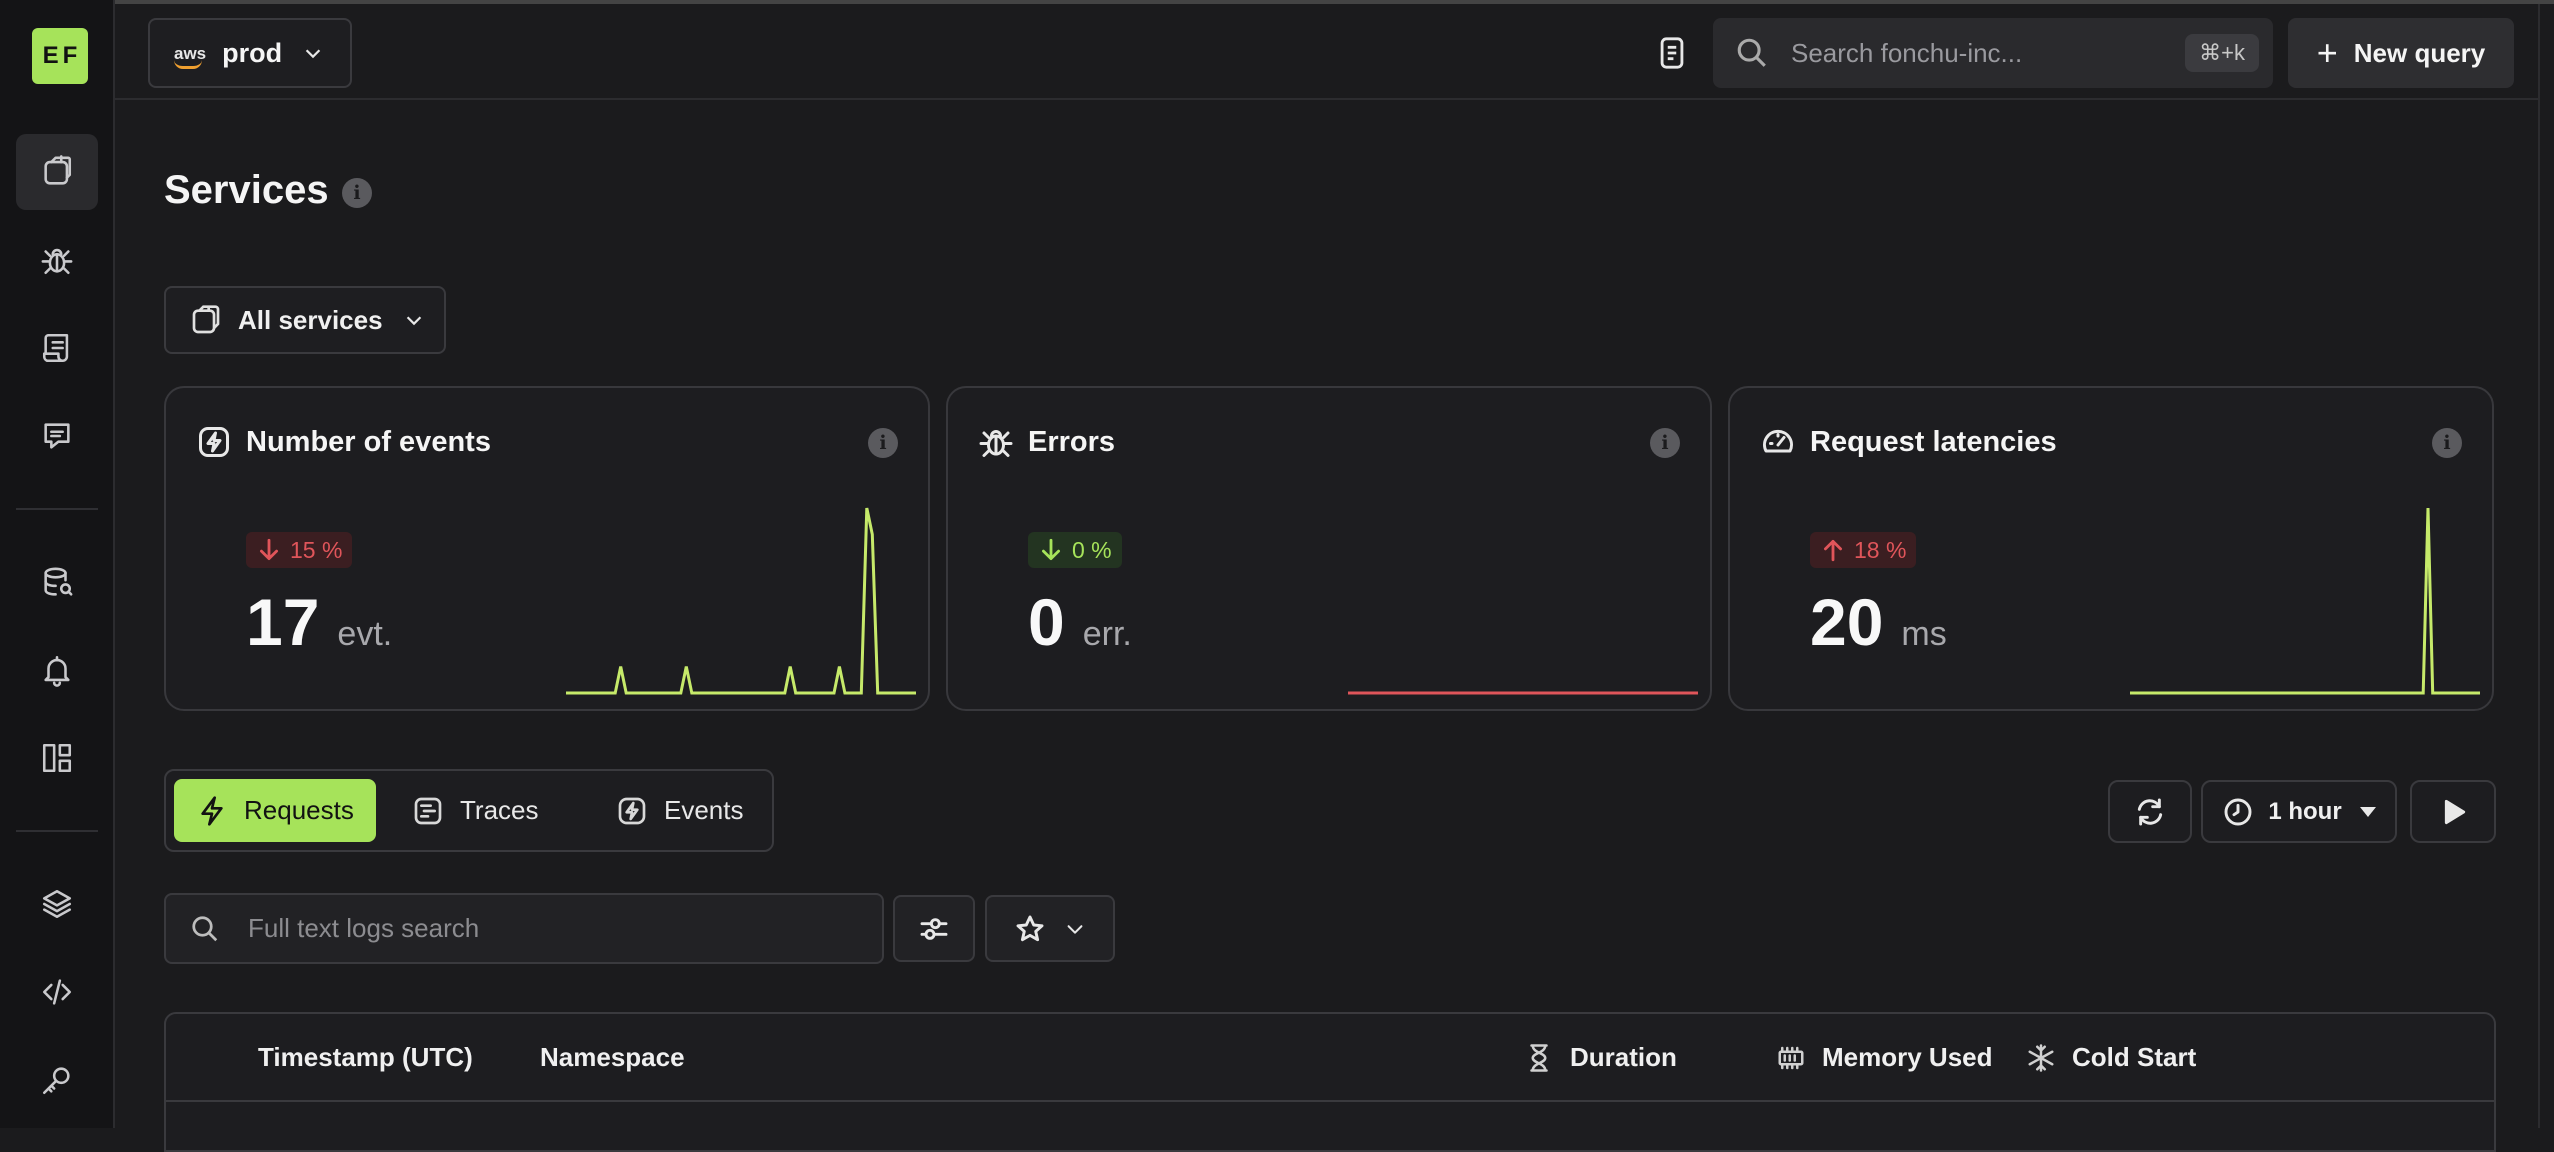 The width and height of the screenshot is (2554, 1152). What do you see at coordinates (2305, 811) in the screenshot?
I see `time-range-label: 1 hour` at bounding box center [2305, 811].